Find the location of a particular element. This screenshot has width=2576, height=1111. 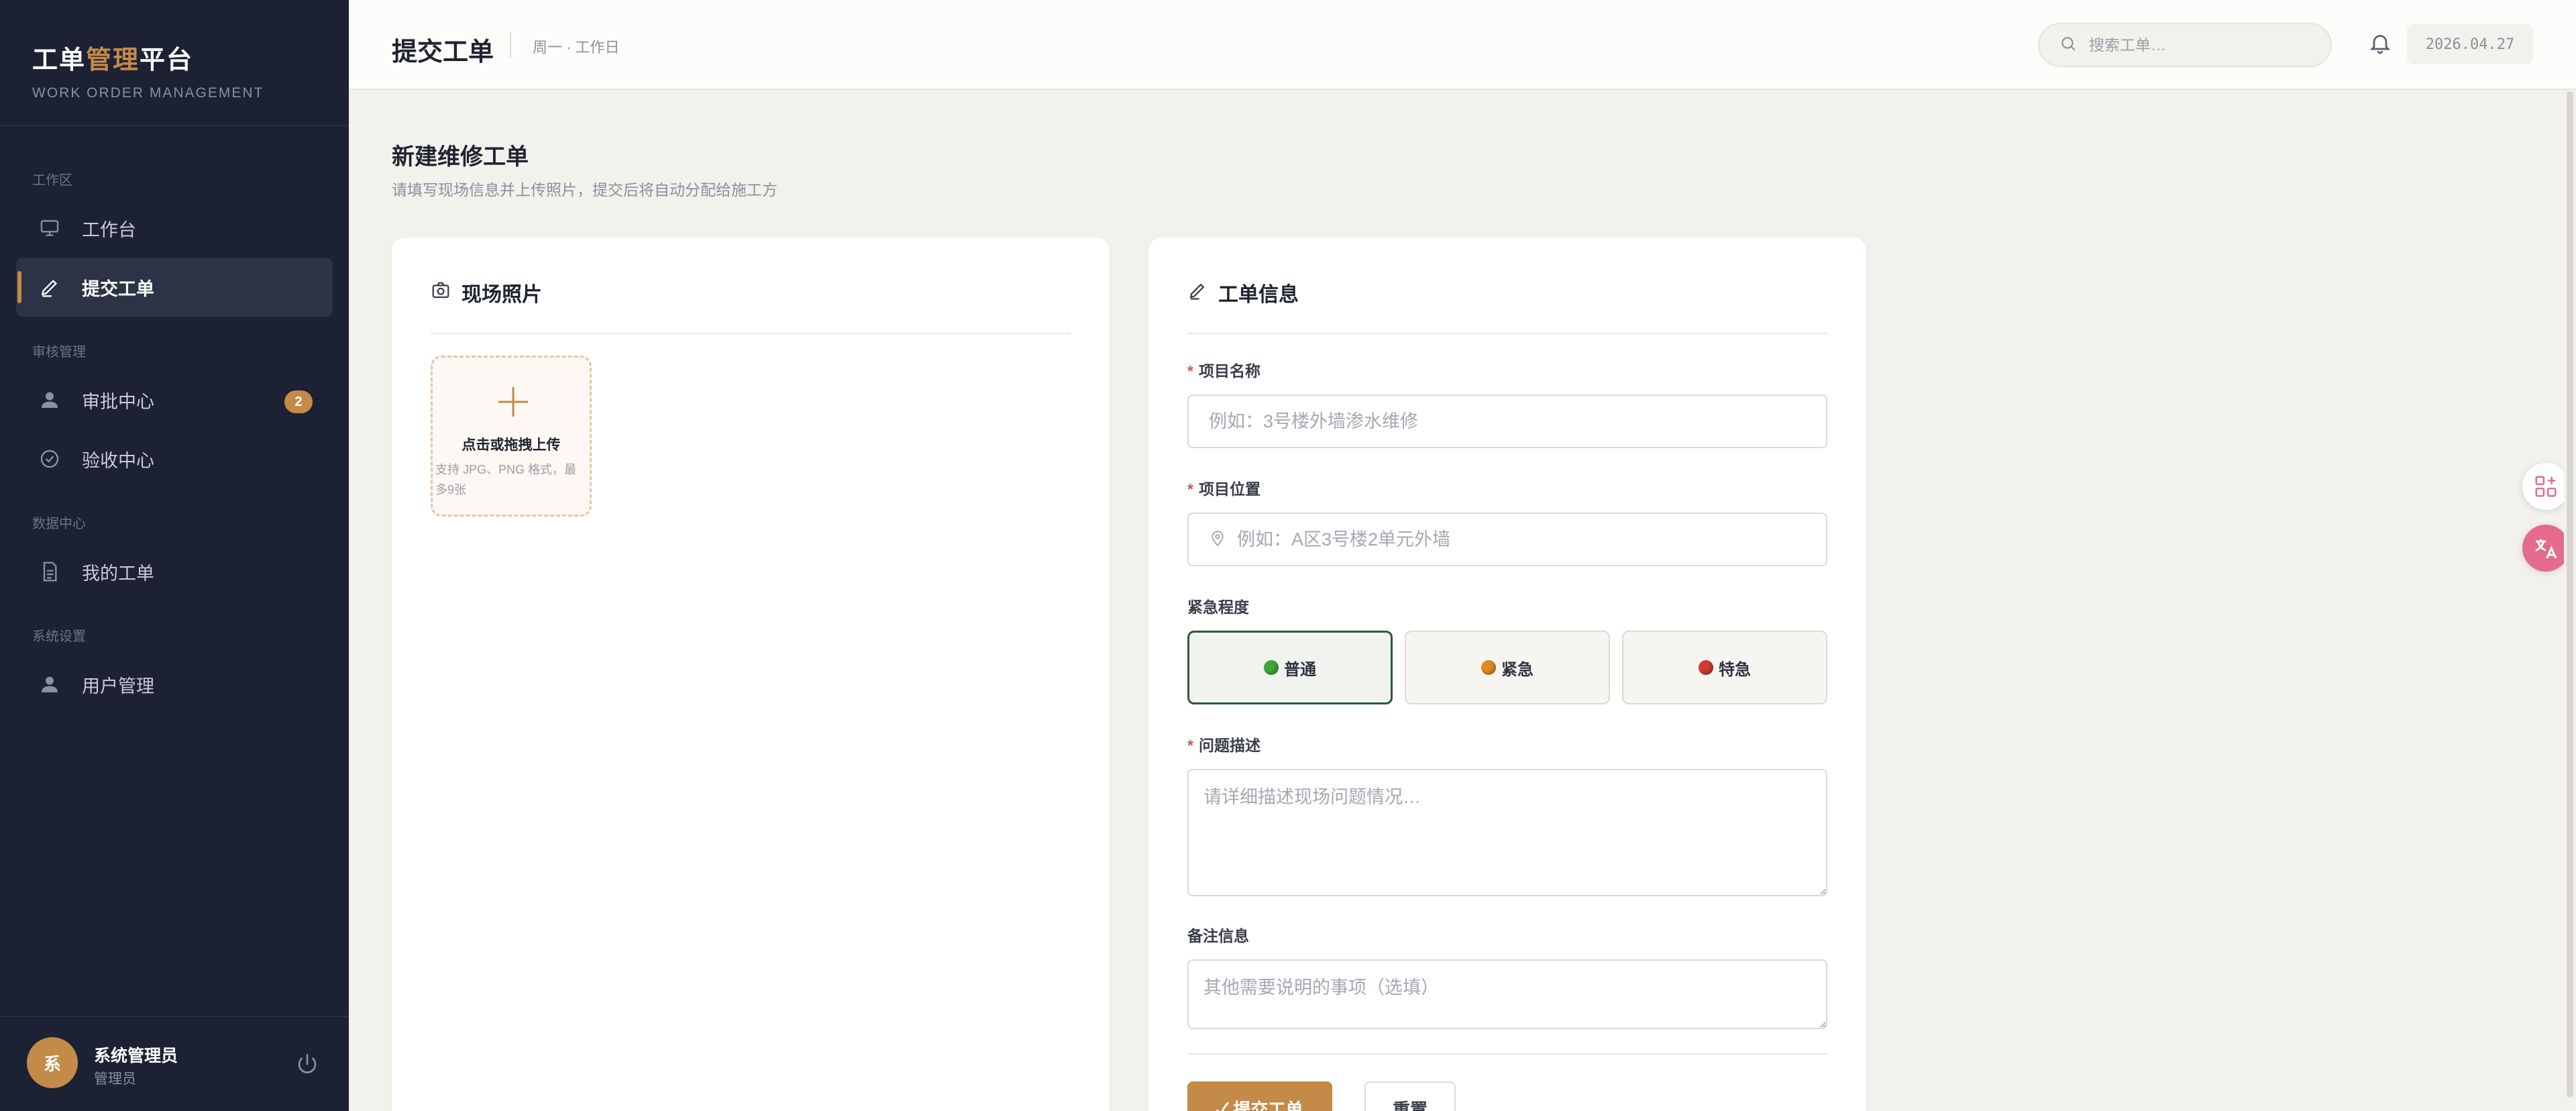

sidebar-item-label: 审批中心 is located at coordinates (118, 401).